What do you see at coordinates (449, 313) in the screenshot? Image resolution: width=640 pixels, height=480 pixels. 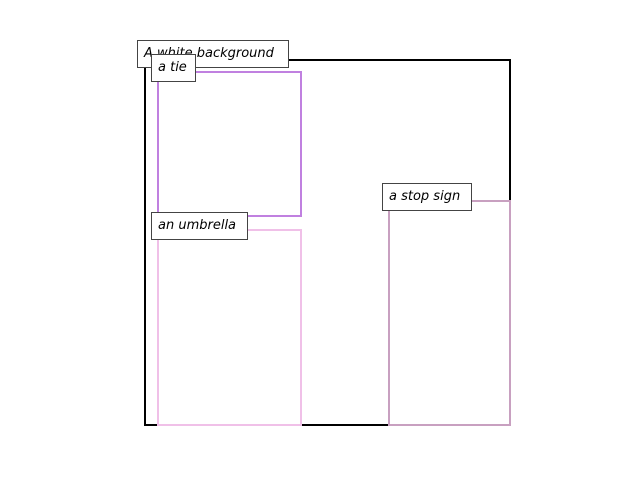 I see `stop-sign-region-box` at bounding box center [449, 313].